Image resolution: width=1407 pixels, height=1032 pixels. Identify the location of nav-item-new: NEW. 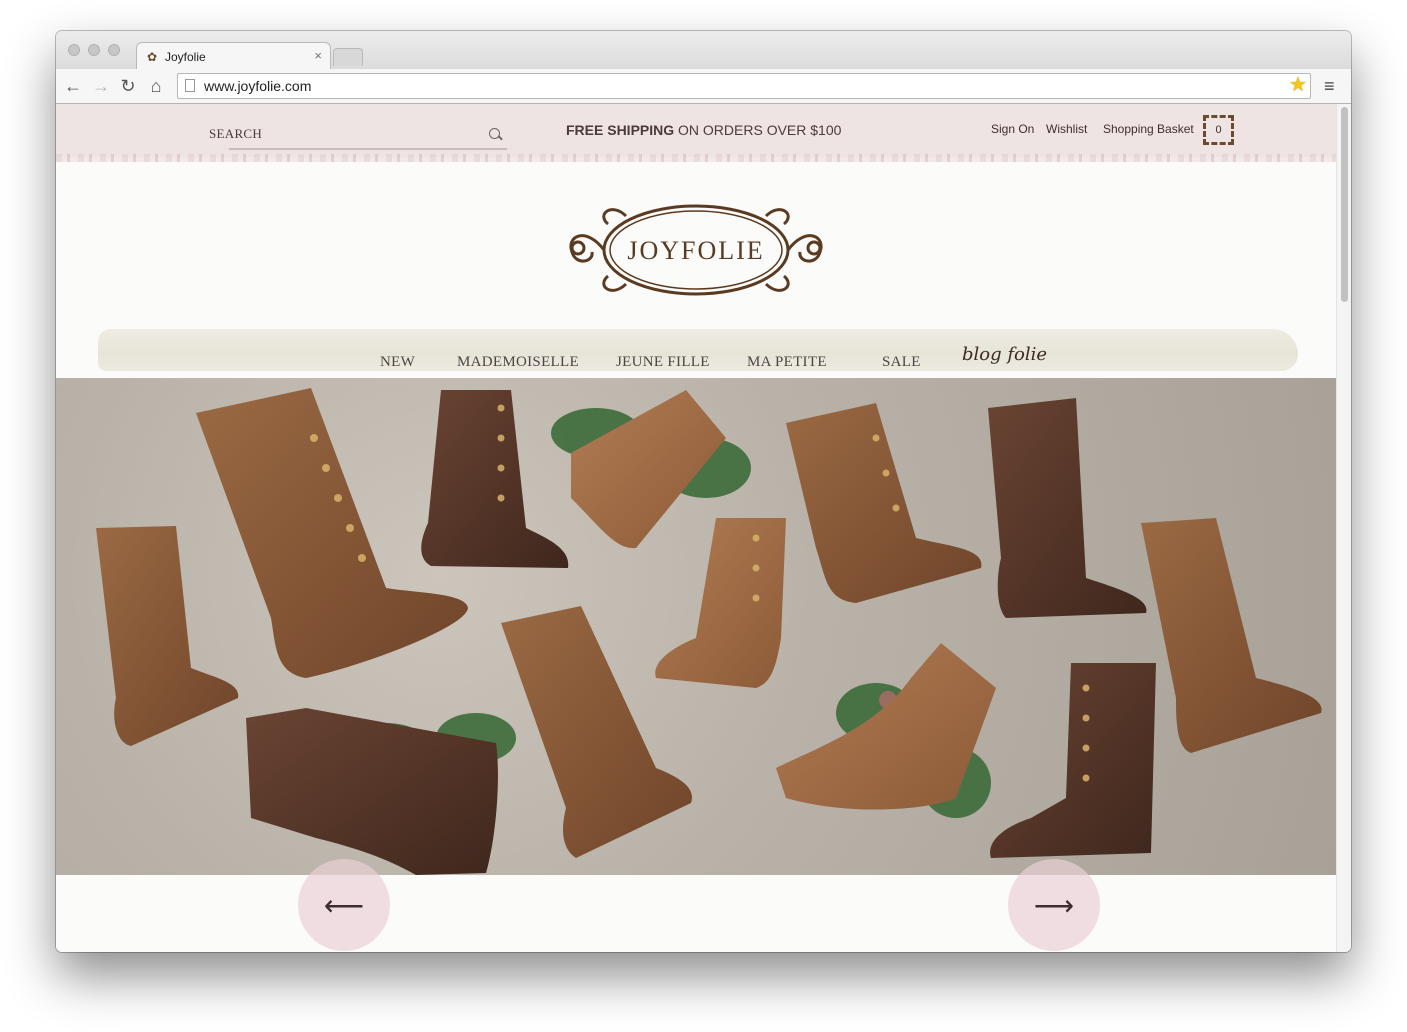
(397, 362).